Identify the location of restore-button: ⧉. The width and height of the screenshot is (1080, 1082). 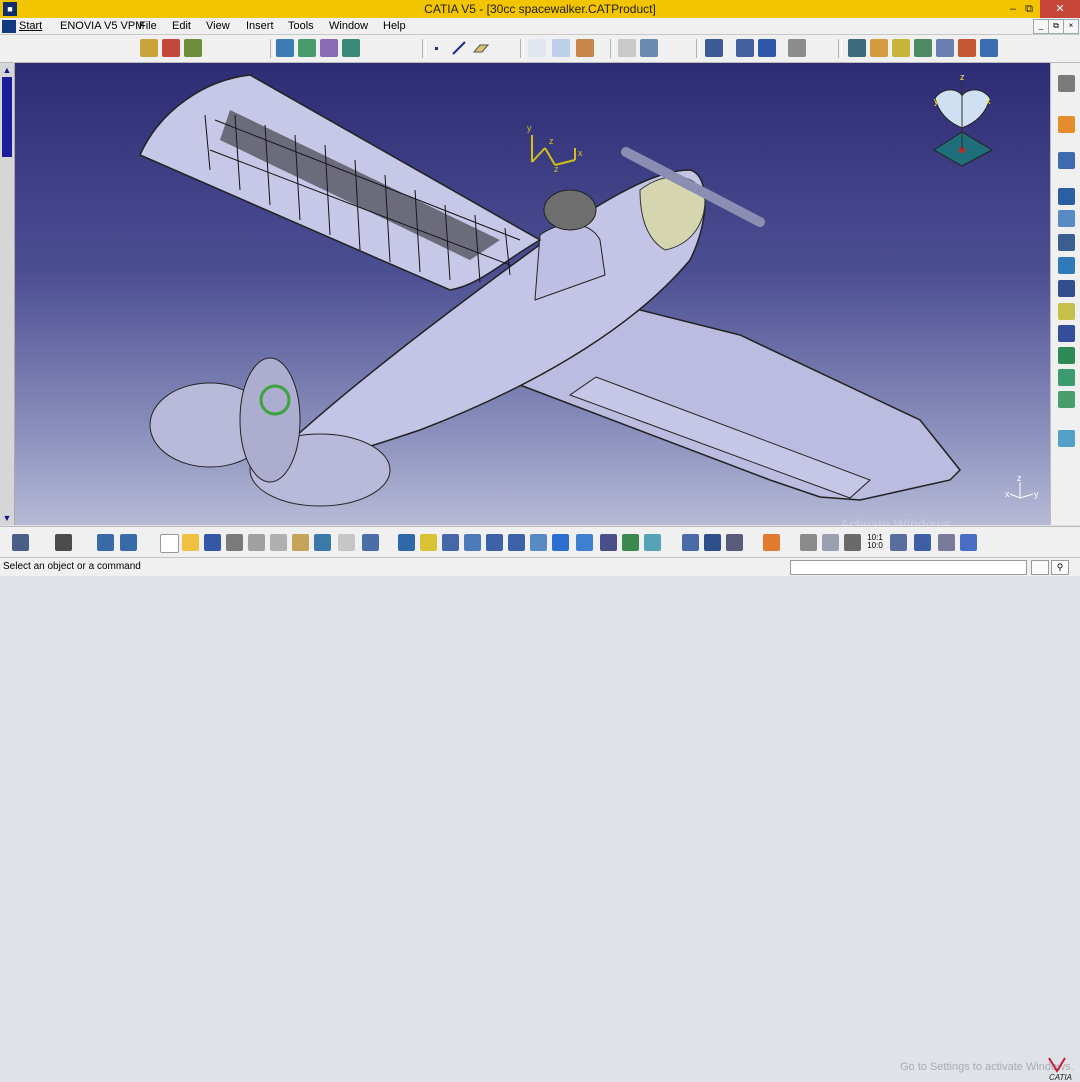
(1029, 9).